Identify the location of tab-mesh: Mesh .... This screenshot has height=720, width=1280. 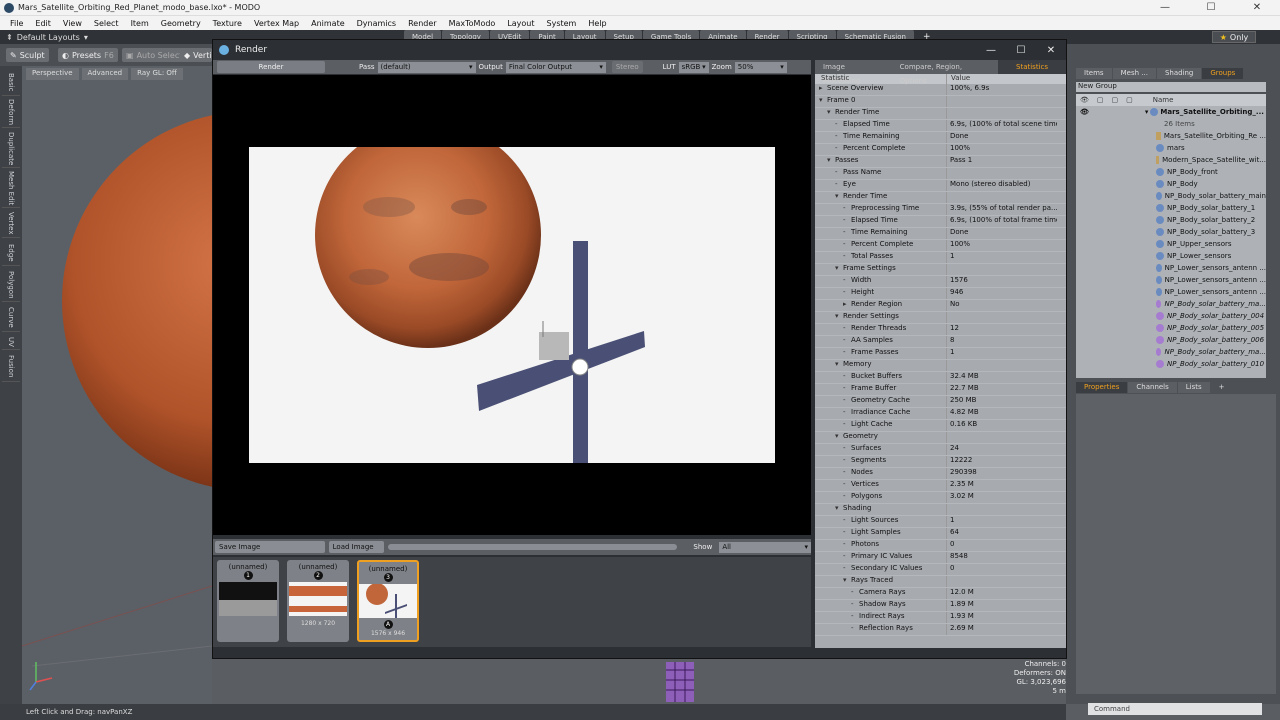
(1134, 73).